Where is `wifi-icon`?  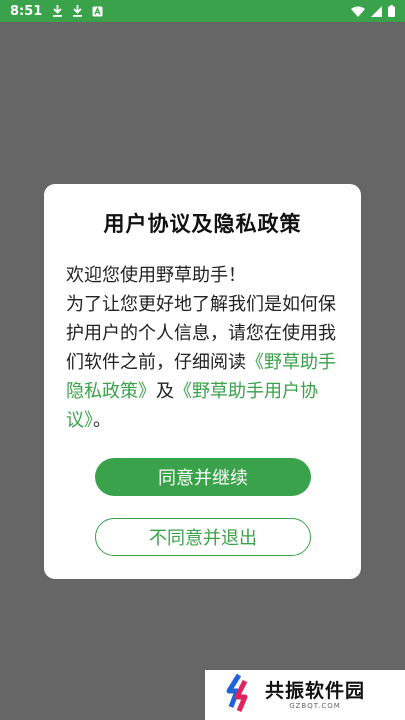
wifi-icon is located at coordinates (358, 11).